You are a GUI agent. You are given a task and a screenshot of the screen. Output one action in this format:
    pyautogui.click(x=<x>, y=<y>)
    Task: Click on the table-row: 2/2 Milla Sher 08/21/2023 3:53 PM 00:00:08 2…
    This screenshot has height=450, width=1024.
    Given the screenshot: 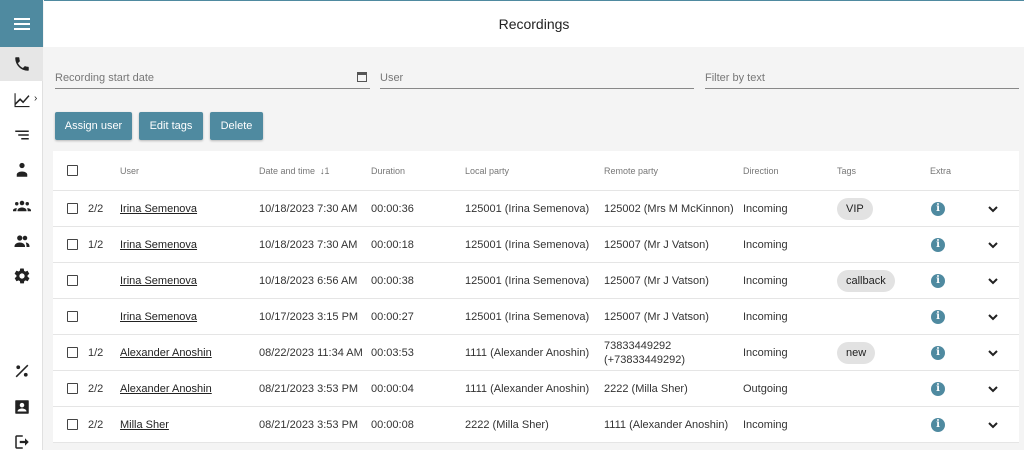 What is the action you would take?
    pyautogui.click(x=536, y=425)
    